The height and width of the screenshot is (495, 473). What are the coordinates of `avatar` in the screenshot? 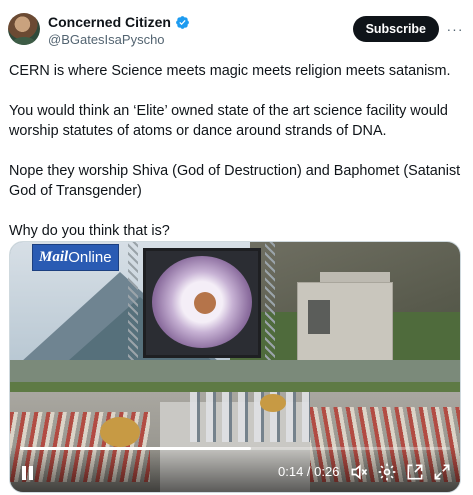 It's located at (24, 29).